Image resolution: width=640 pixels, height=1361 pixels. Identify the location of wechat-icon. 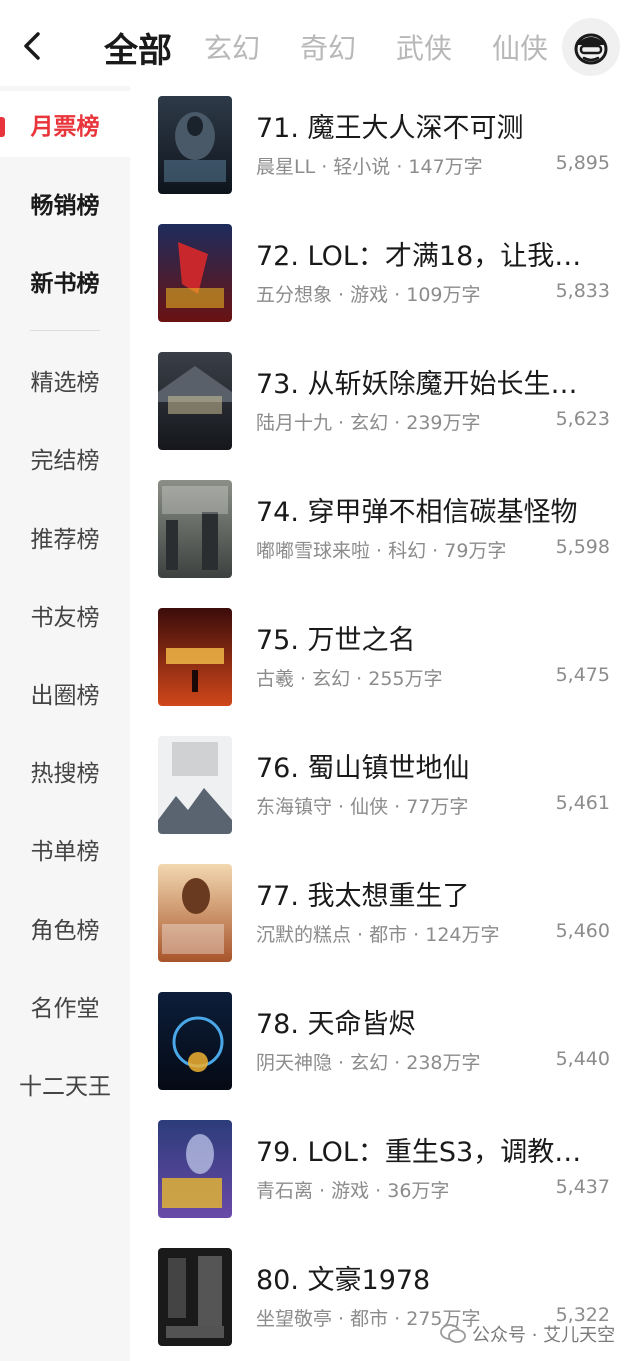
(453, 1333).